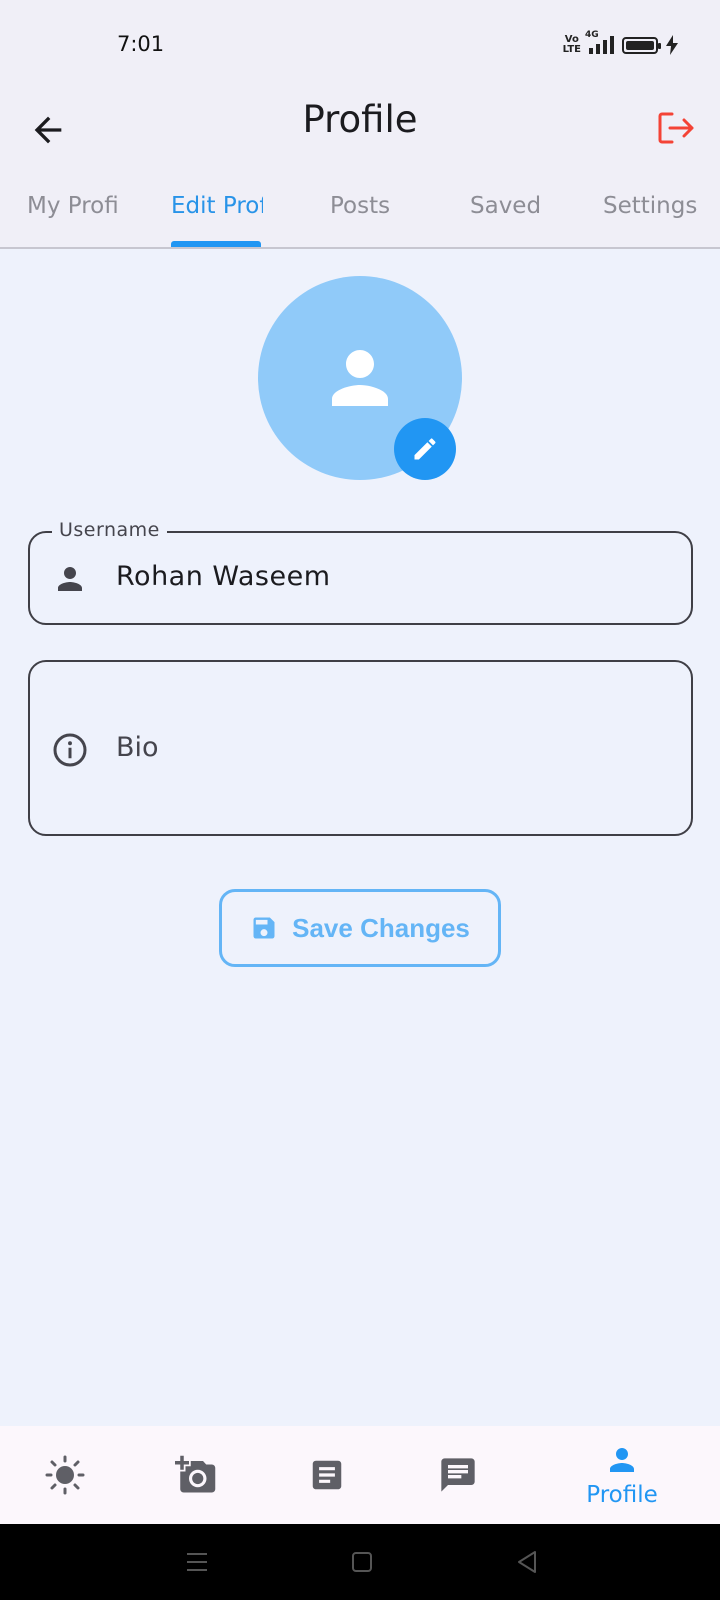 The width and height of the screenshot is (720, 1600). What do you see at coordinates (109, 530) in the screenshot?
I see `username-label: Username` at bounding box center [109, 530].